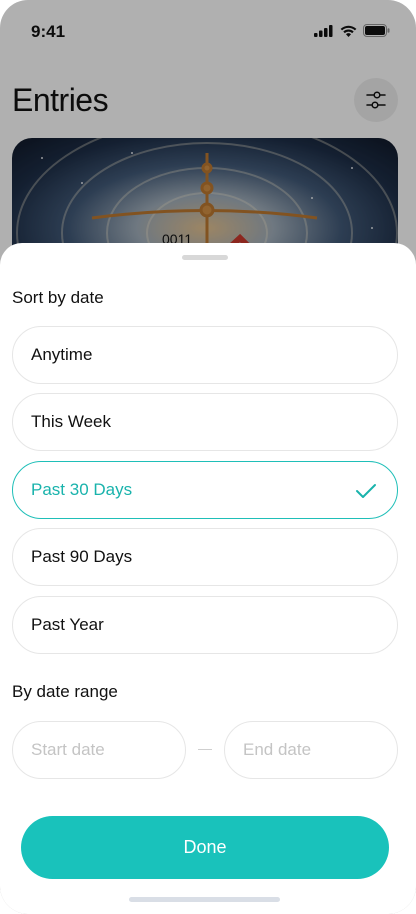  Describe the element at coordinates (82, 489) in the screenshot. I see `option-label: Past 30 Days` at that location.